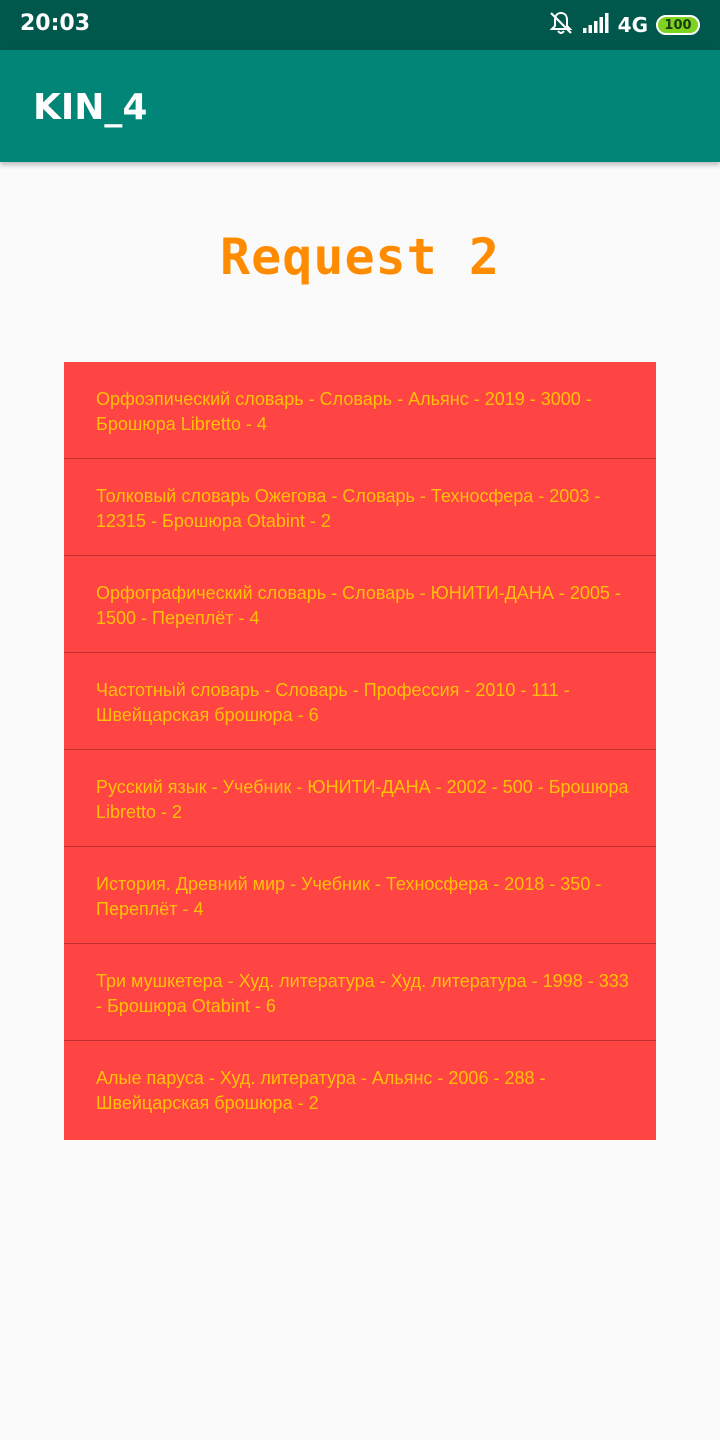 Image resolution: width=720 pixels, height=1440 pixels. I want to click on battery-level: 100, so click(678, 25).